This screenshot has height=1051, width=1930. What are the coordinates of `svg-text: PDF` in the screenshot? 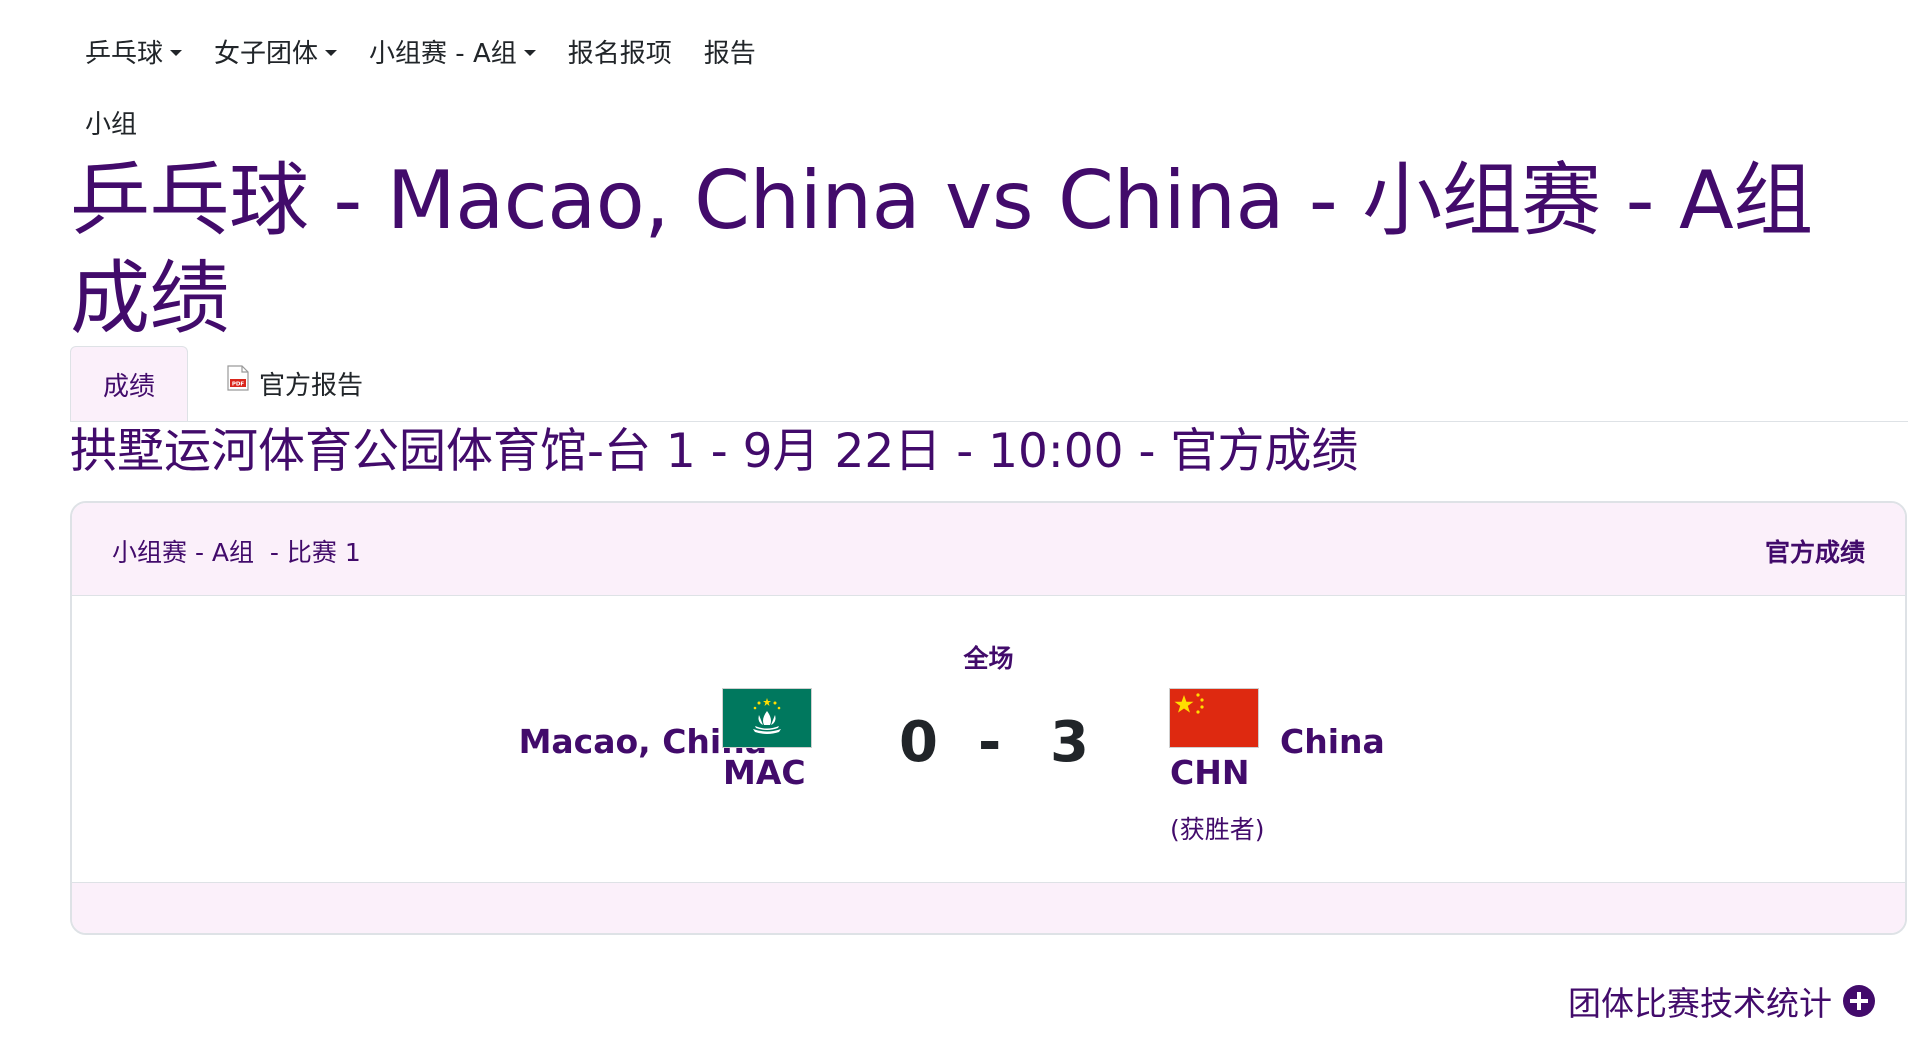 It's located at (238, 384).